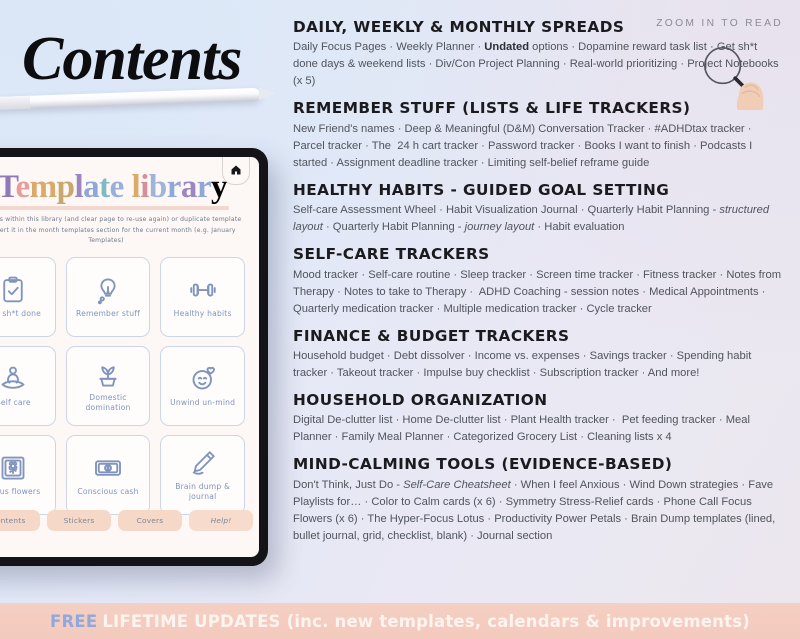 Image resolution: width=800 pixels, height=639 pixels. Describe the element at coordinates (202, 290) in the screenshot. I see `dumbbell-icon` at that location.